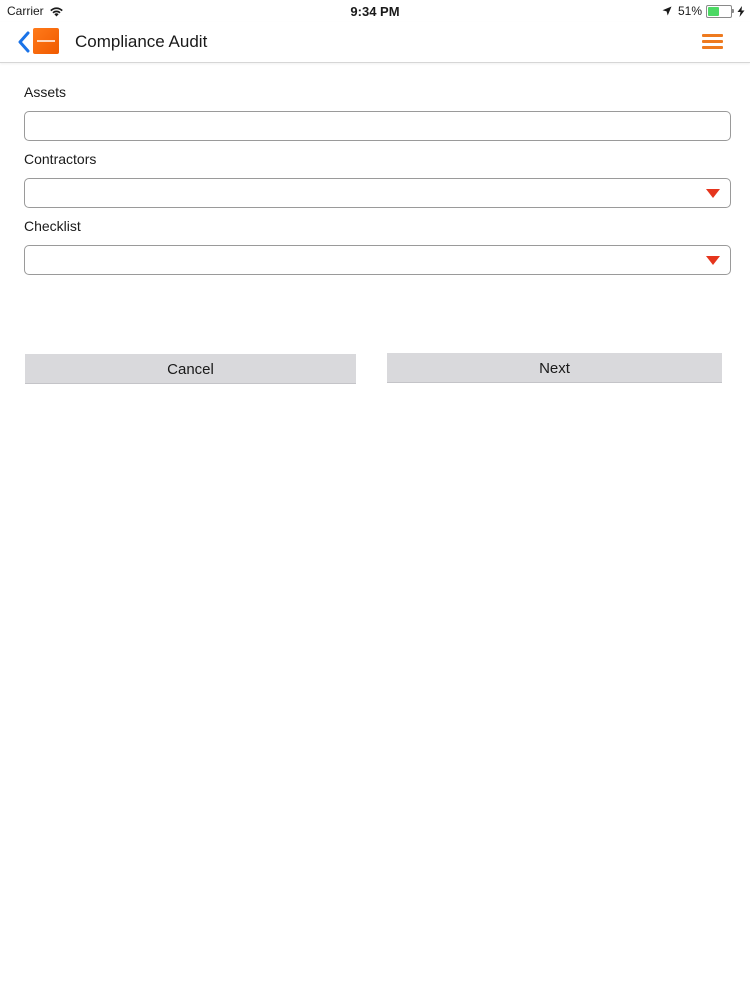 The image size is (750, 1000). I want to click on battery-percent: 51%, so click(689, 11).